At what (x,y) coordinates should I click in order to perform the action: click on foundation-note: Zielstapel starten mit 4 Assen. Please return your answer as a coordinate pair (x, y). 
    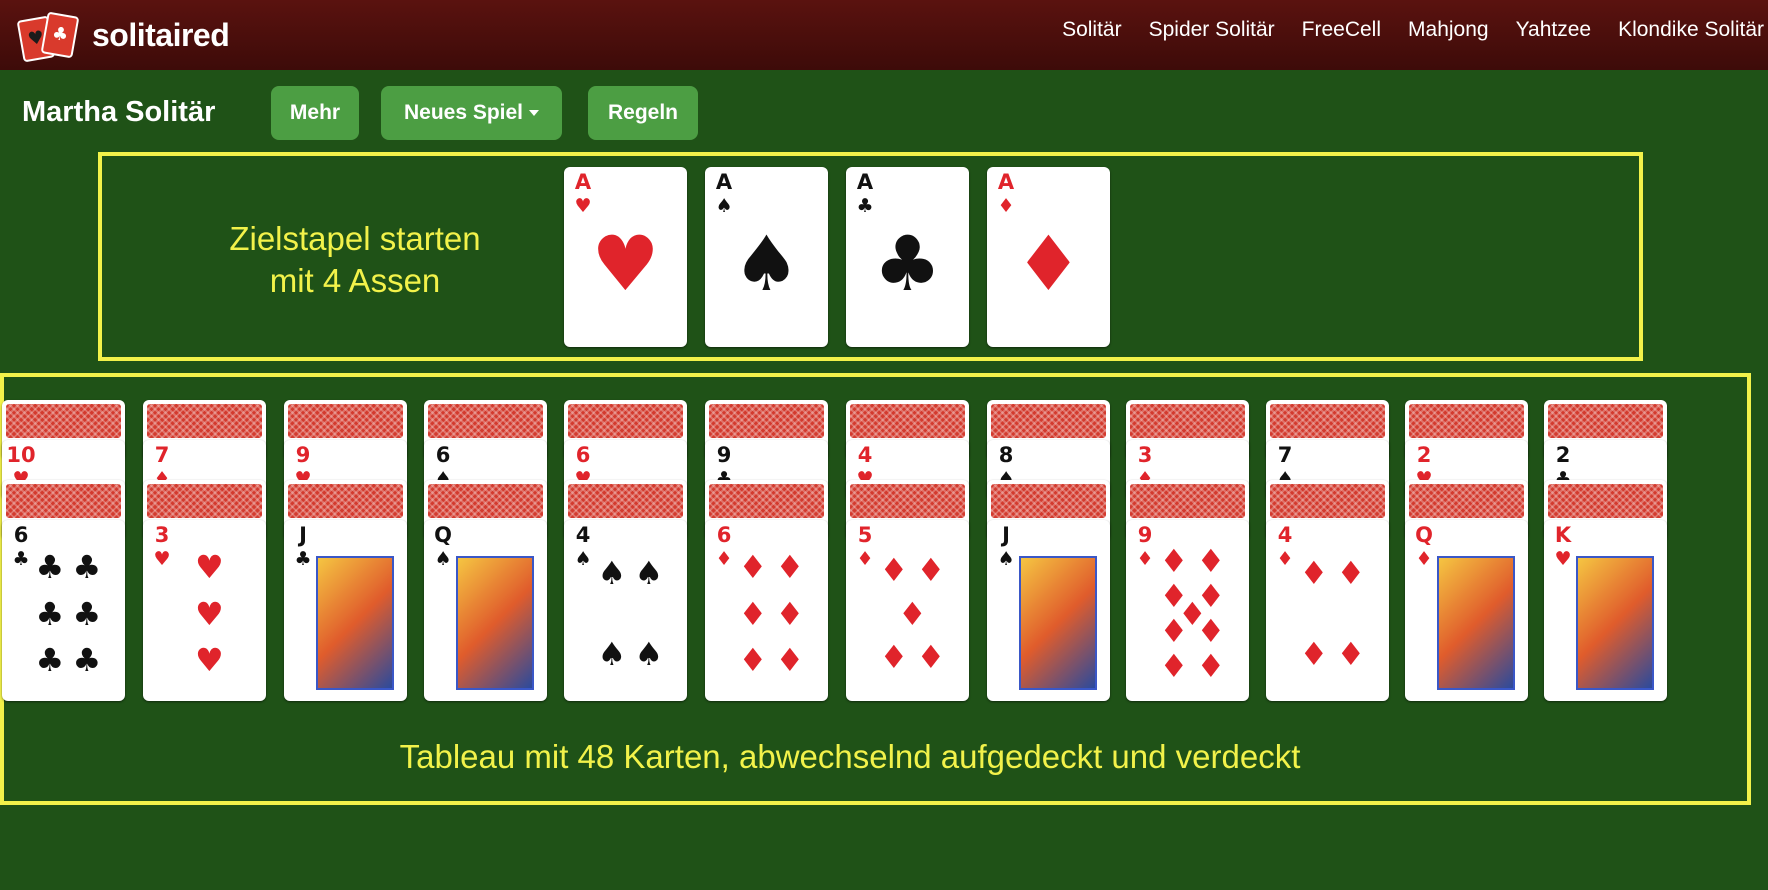
    Looking at the image, I should click on (355, 260).